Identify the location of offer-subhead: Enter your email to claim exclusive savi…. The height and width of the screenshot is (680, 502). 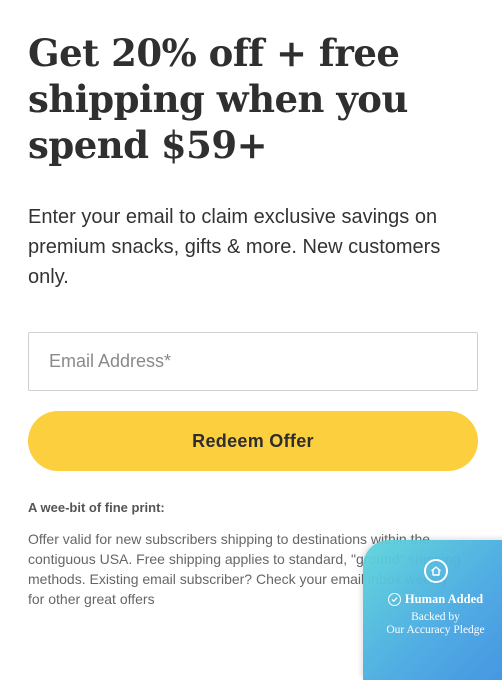
(234, 247).